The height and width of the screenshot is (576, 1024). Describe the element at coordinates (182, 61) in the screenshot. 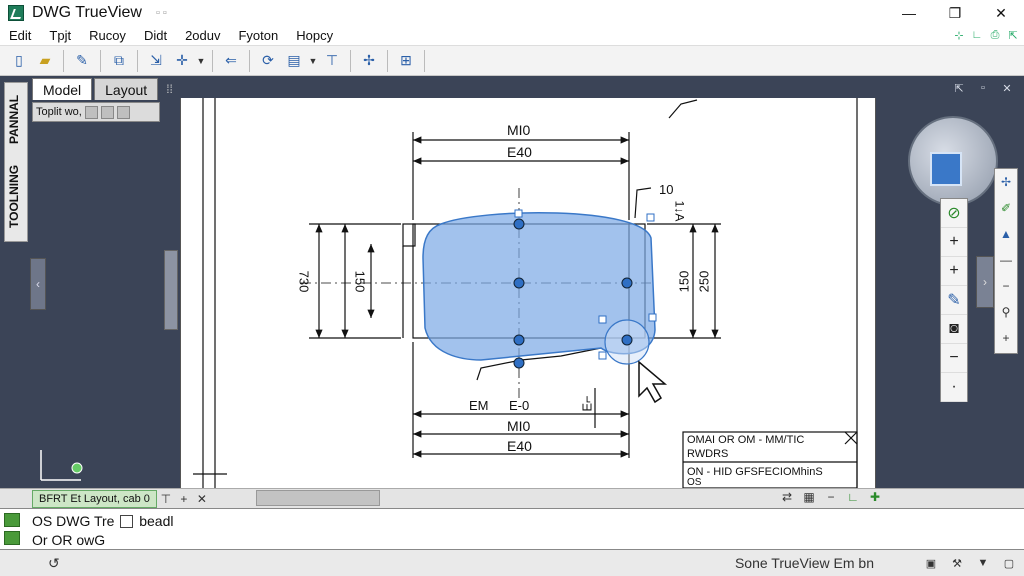

I see `move-icon: ✛` at that location.